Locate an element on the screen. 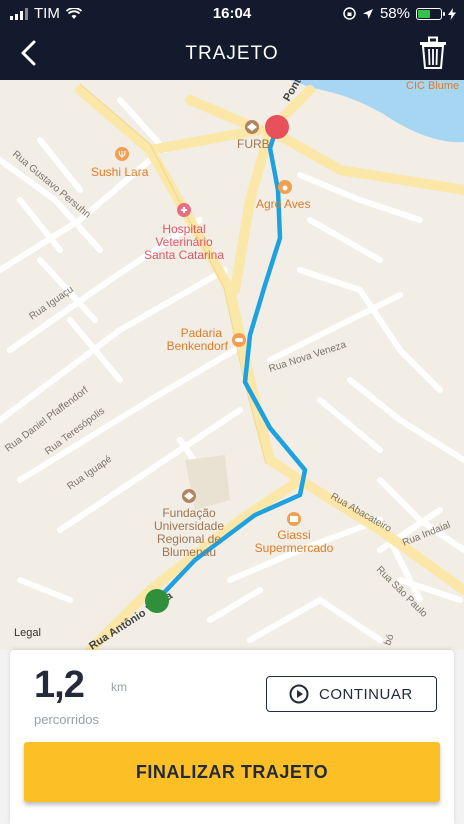  trash-icon is located at coordinates (433, 53).